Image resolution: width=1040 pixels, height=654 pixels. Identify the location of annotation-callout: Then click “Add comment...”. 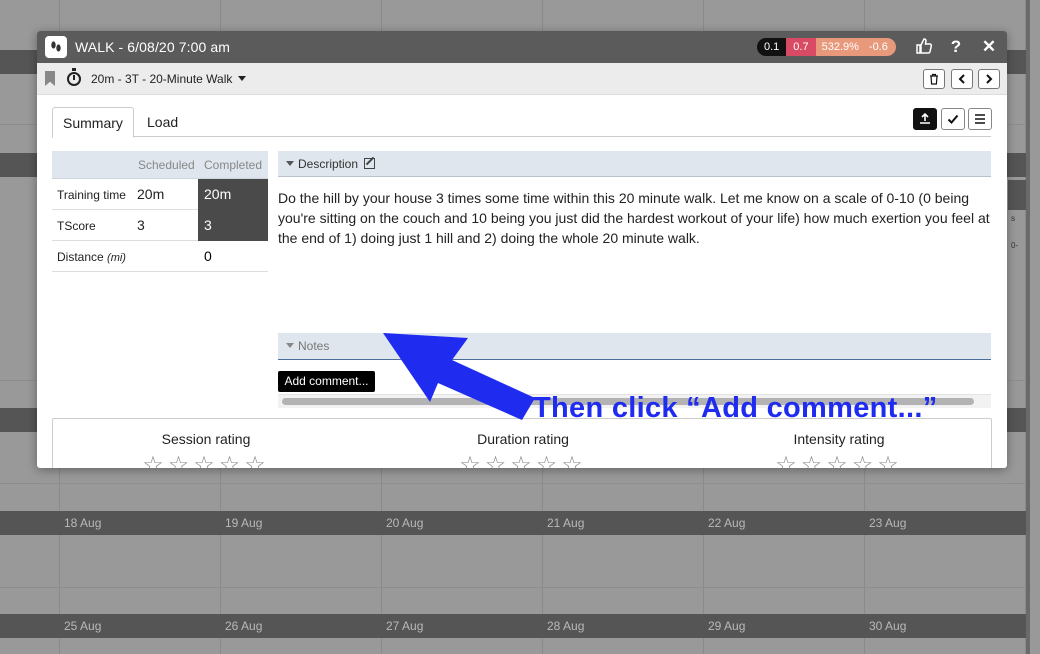
(735, 408).